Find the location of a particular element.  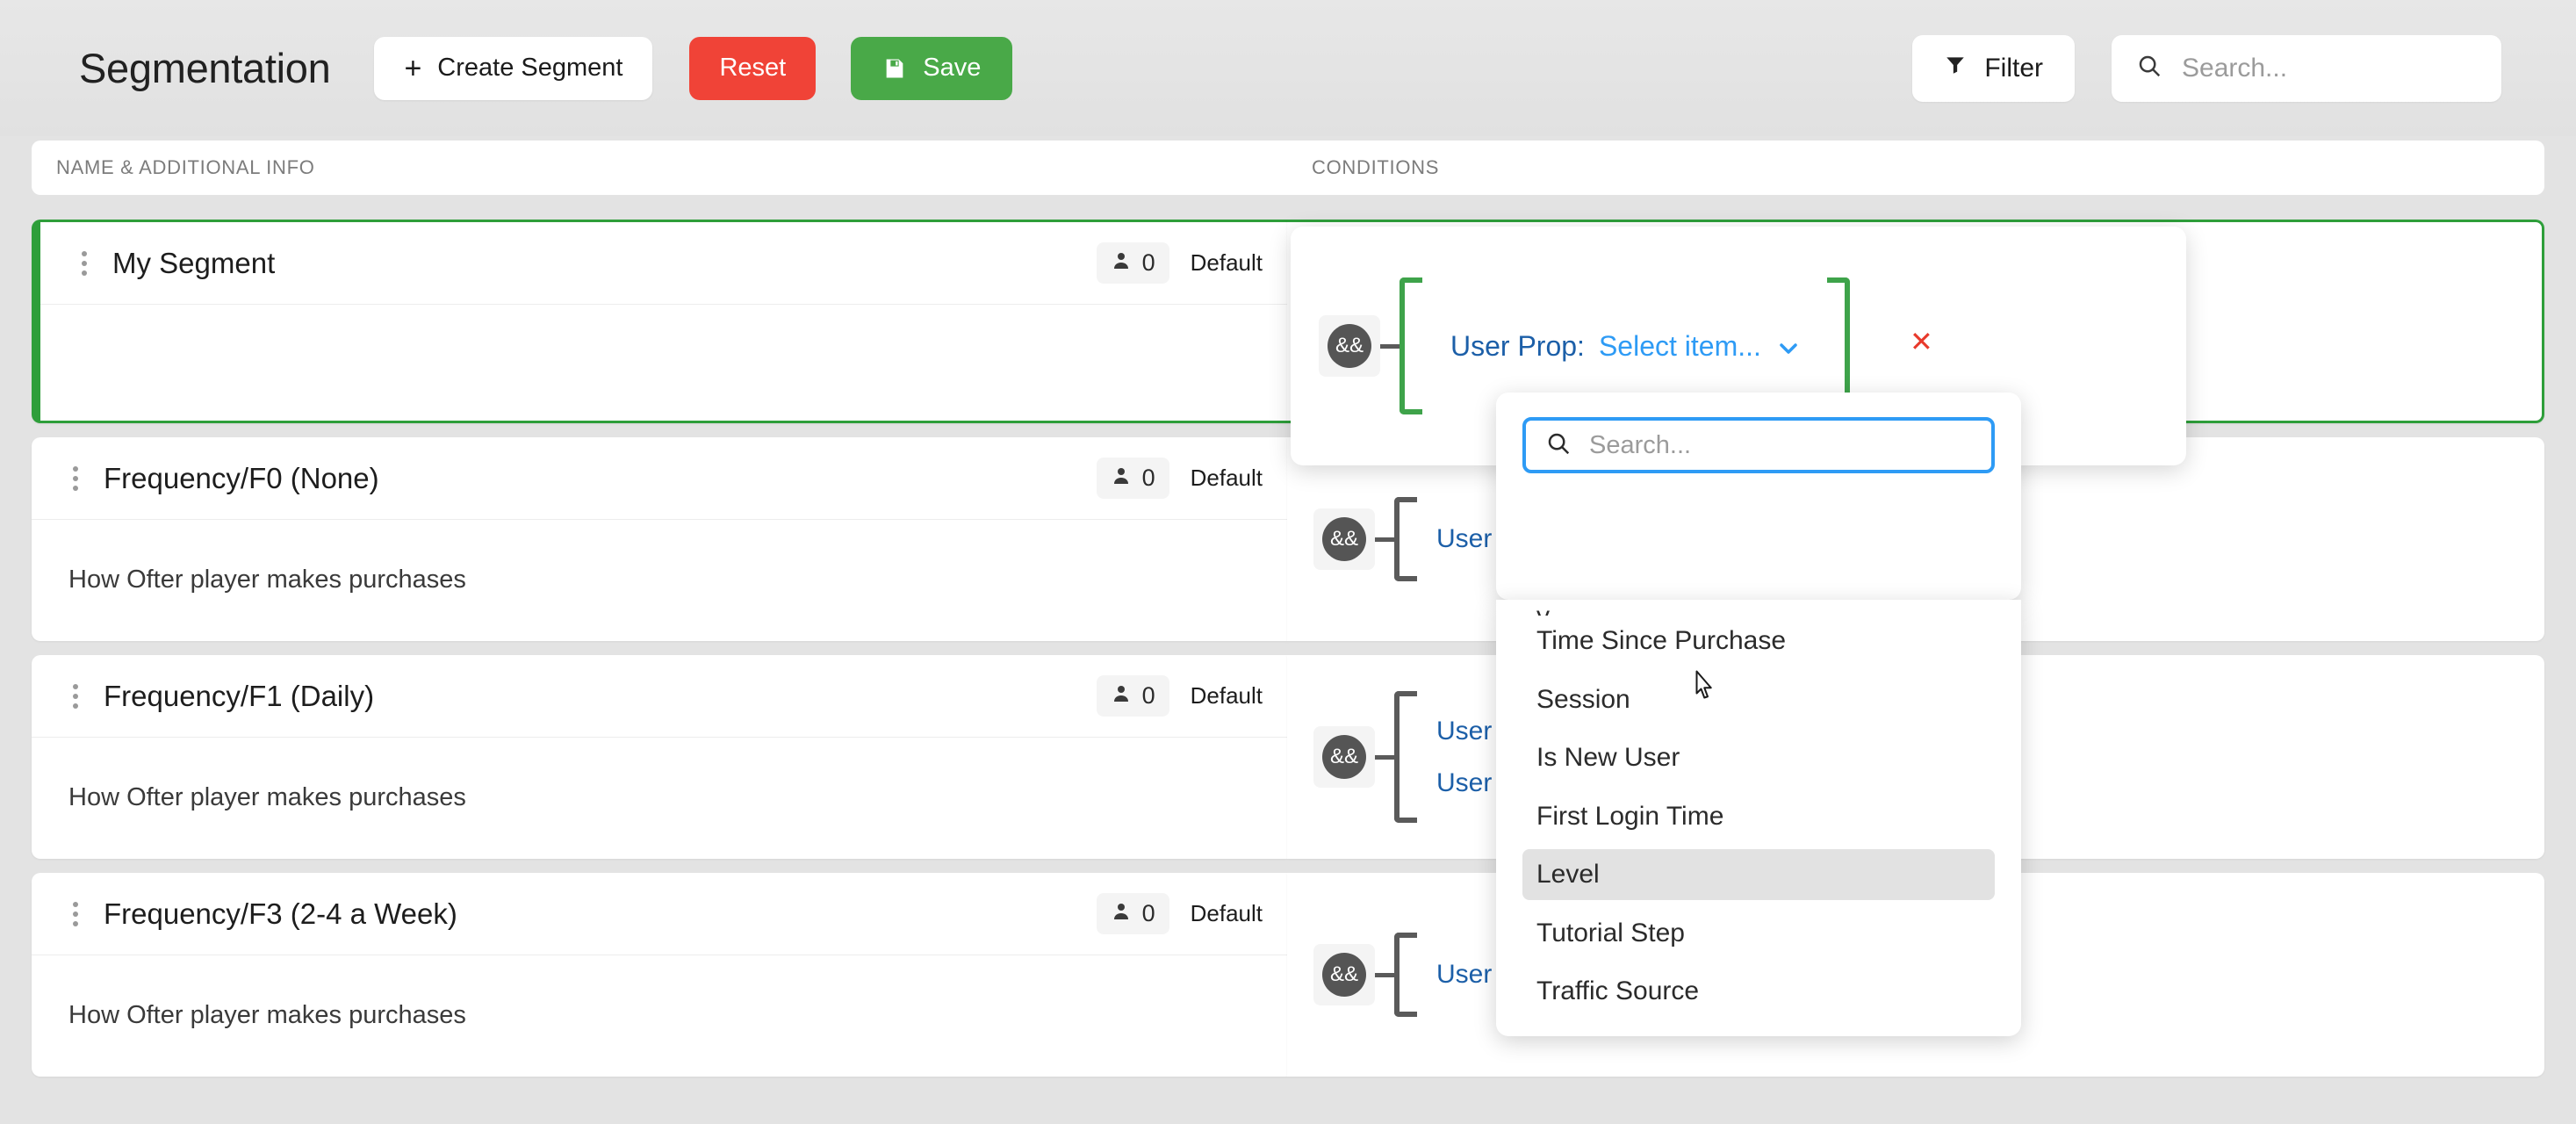

reset-label: Reset is located at coordinates (753, 68).